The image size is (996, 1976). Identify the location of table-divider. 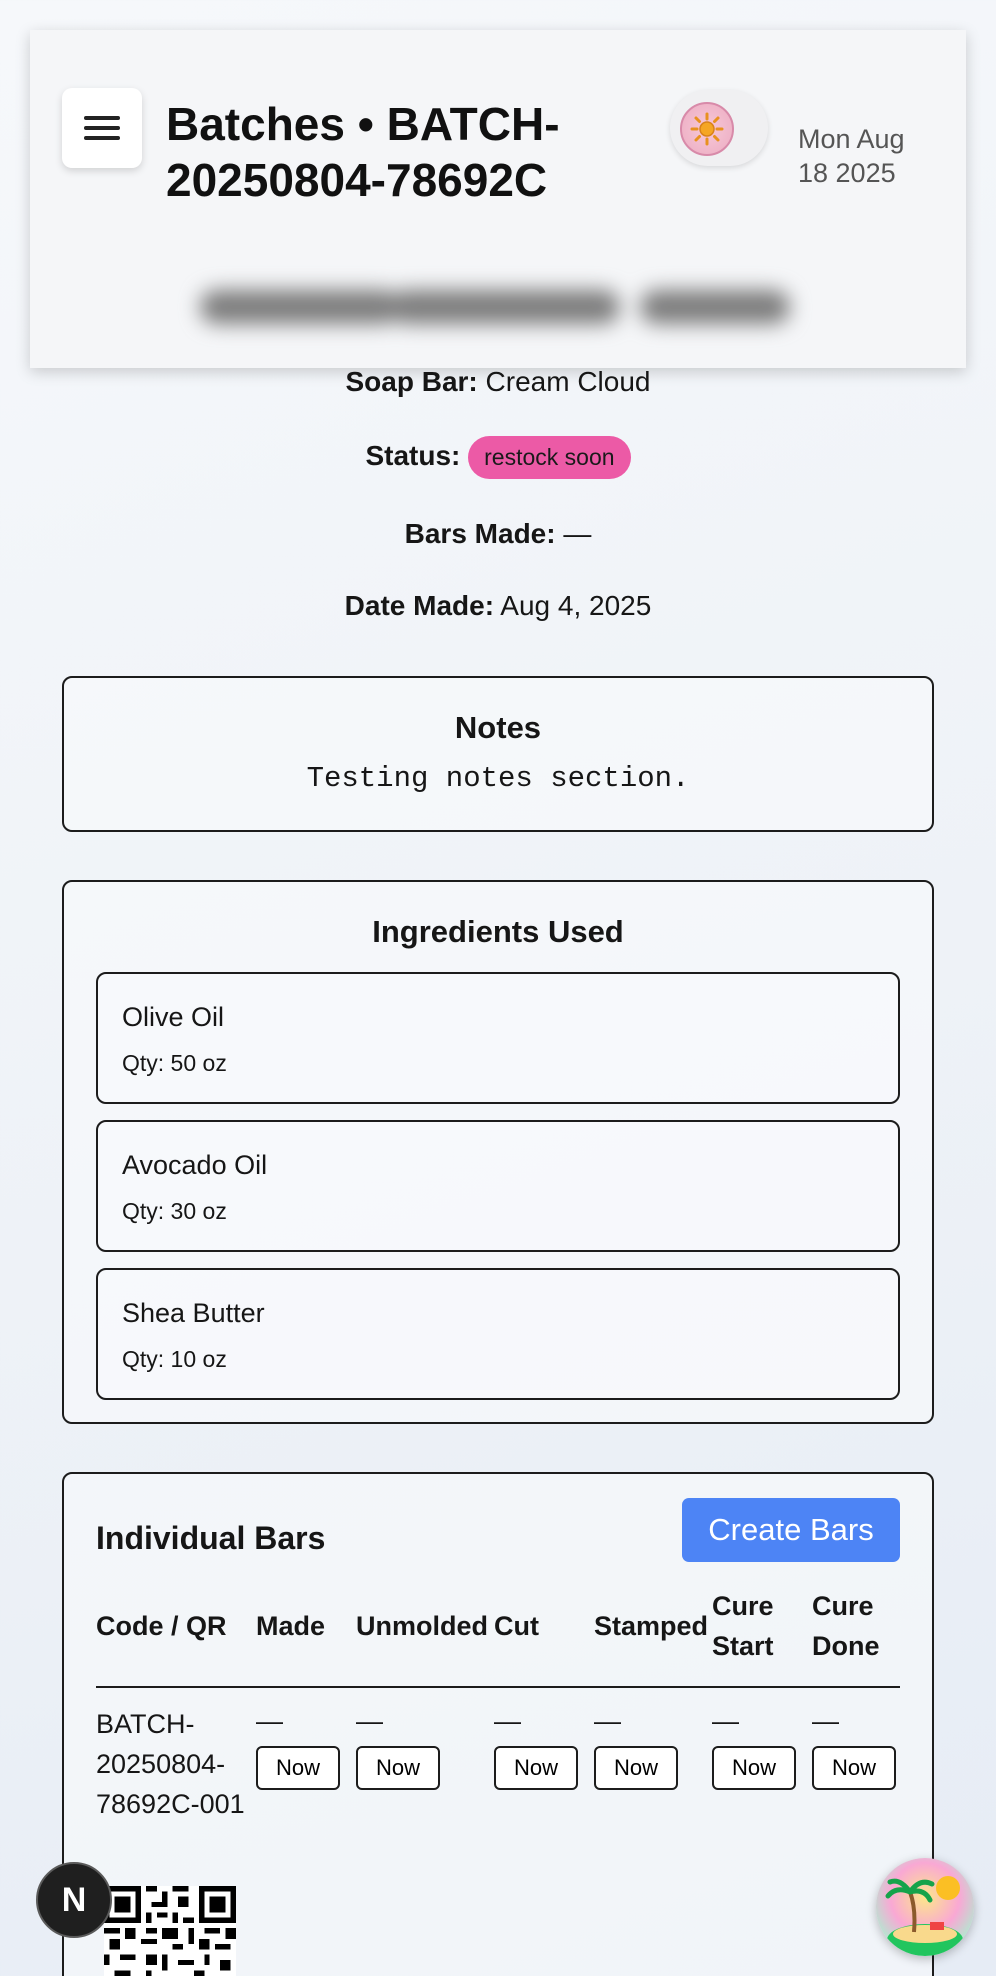
(498, 1687).